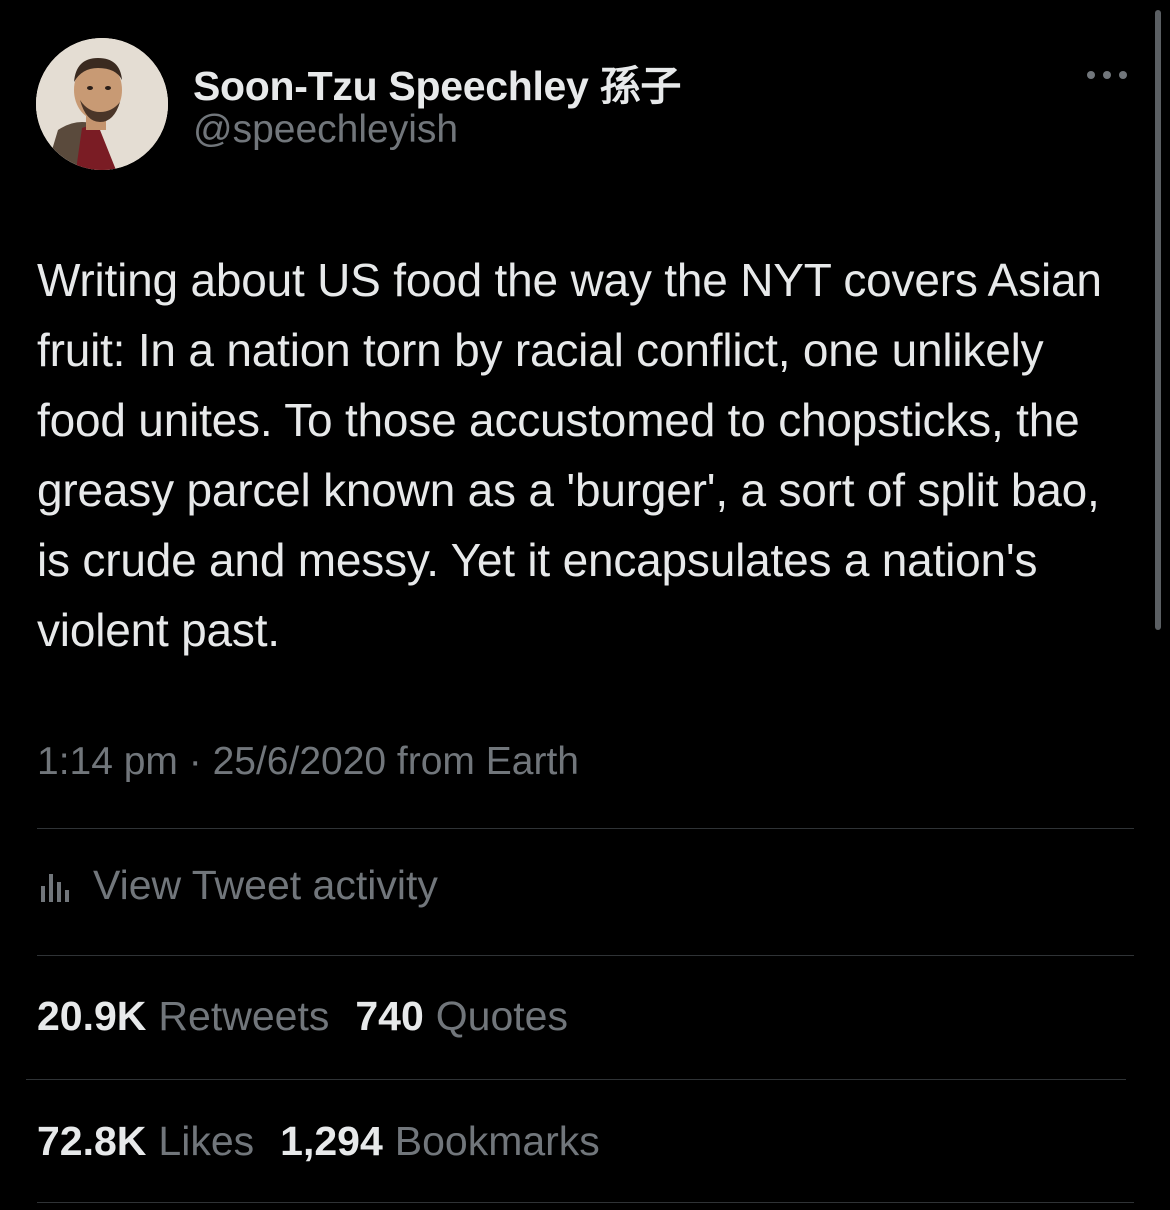  I want to click on avatar, so click(102, 104).